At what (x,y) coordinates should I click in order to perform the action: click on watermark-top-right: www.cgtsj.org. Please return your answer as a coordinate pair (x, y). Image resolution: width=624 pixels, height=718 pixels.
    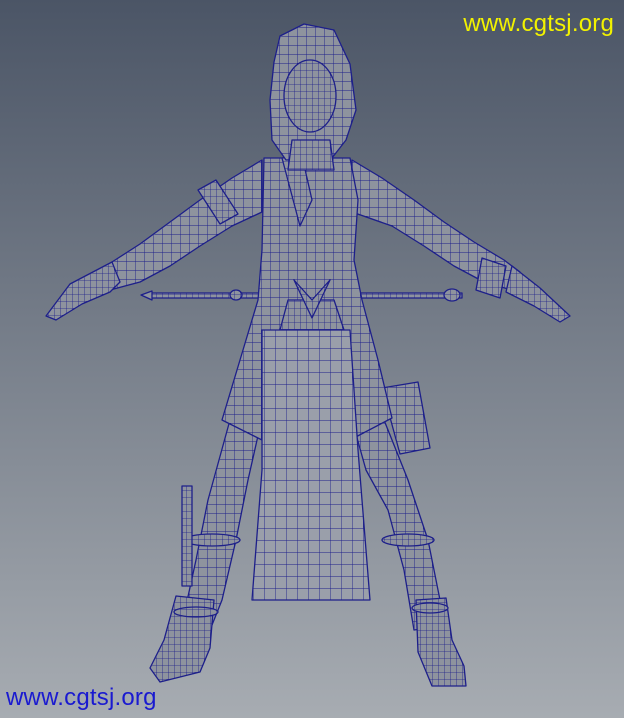
    Looking at the image, I should click on (538, 23).